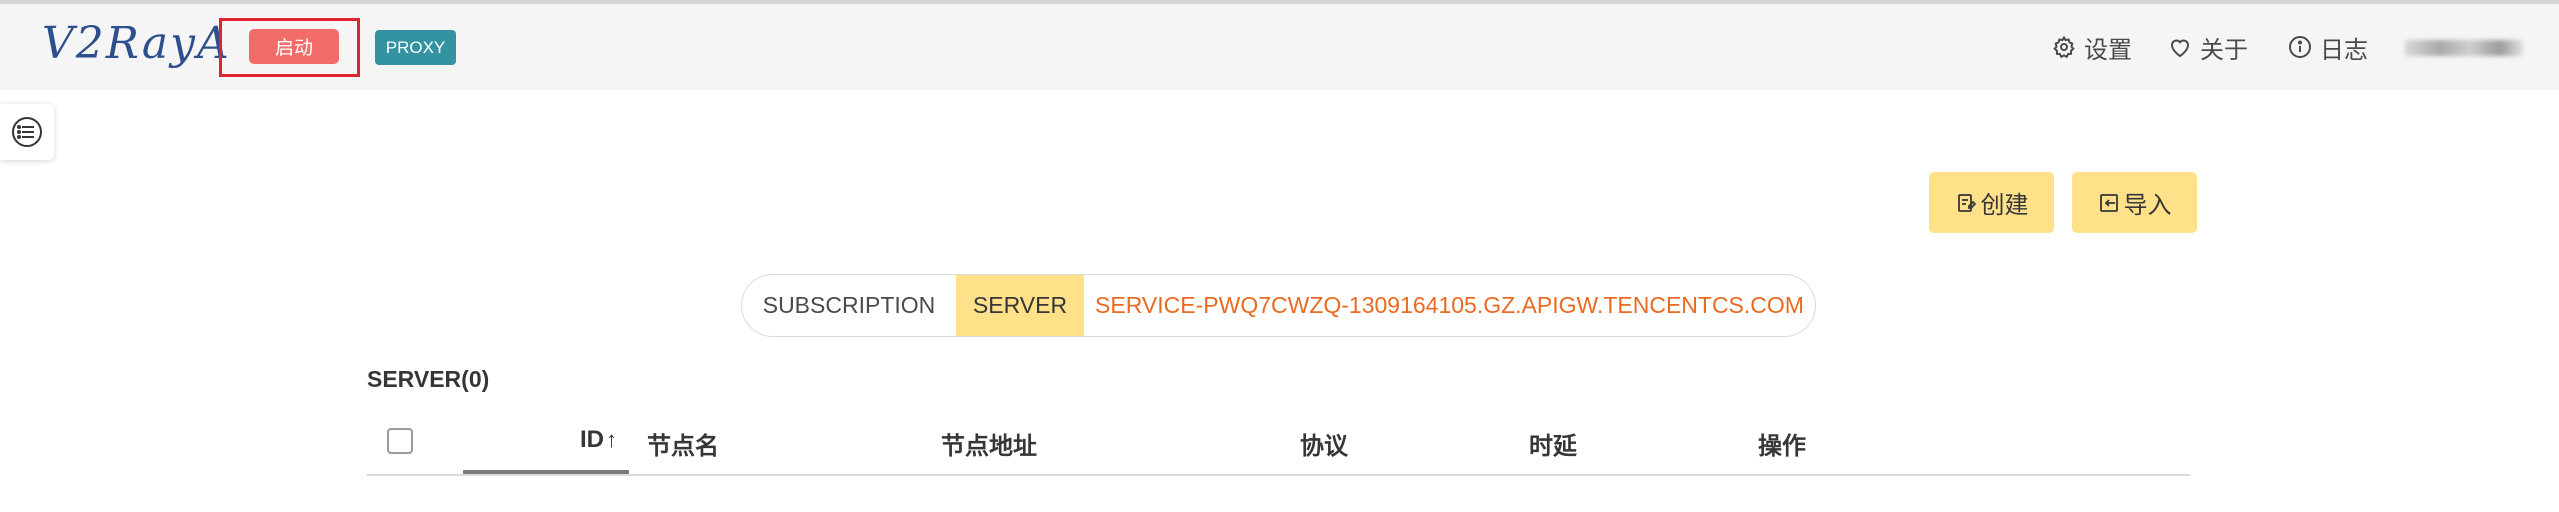 The width and height of the screenshot is (2559, 512). Describe the element at coordinates (592, 439) in the screenshot. I see `column-id-label: ID` at that location.